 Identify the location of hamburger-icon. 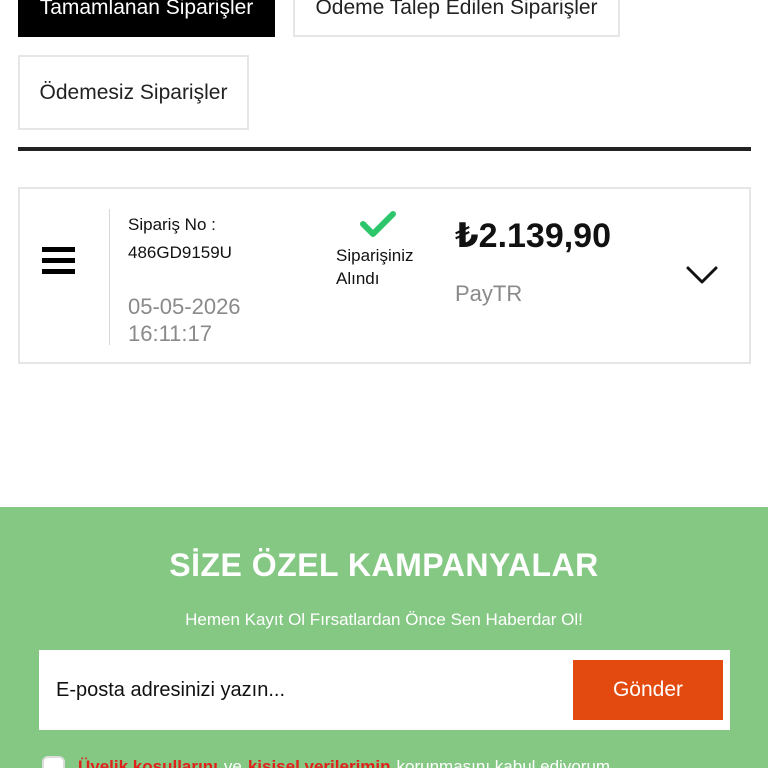
(59, 260).